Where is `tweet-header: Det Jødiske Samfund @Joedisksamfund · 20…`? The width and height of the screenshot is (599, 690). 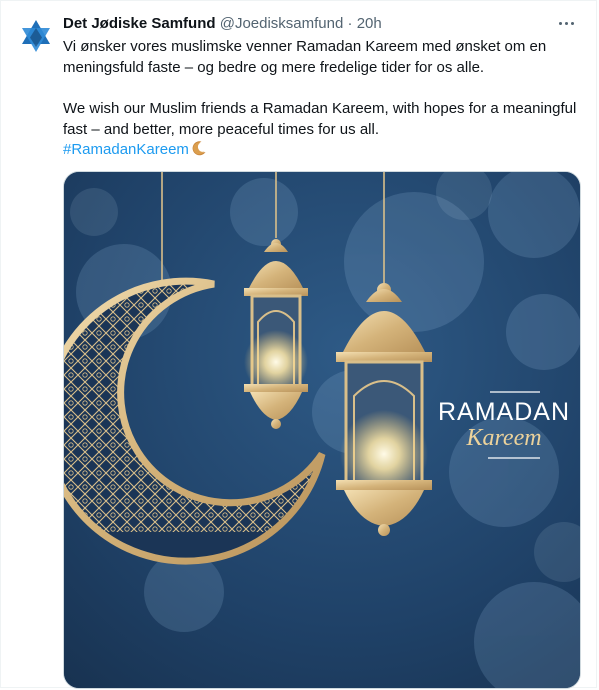 tweet-header: Det Jødiske Samfund @Joedisksamfund · 20… is located at coordinates (222, 24).